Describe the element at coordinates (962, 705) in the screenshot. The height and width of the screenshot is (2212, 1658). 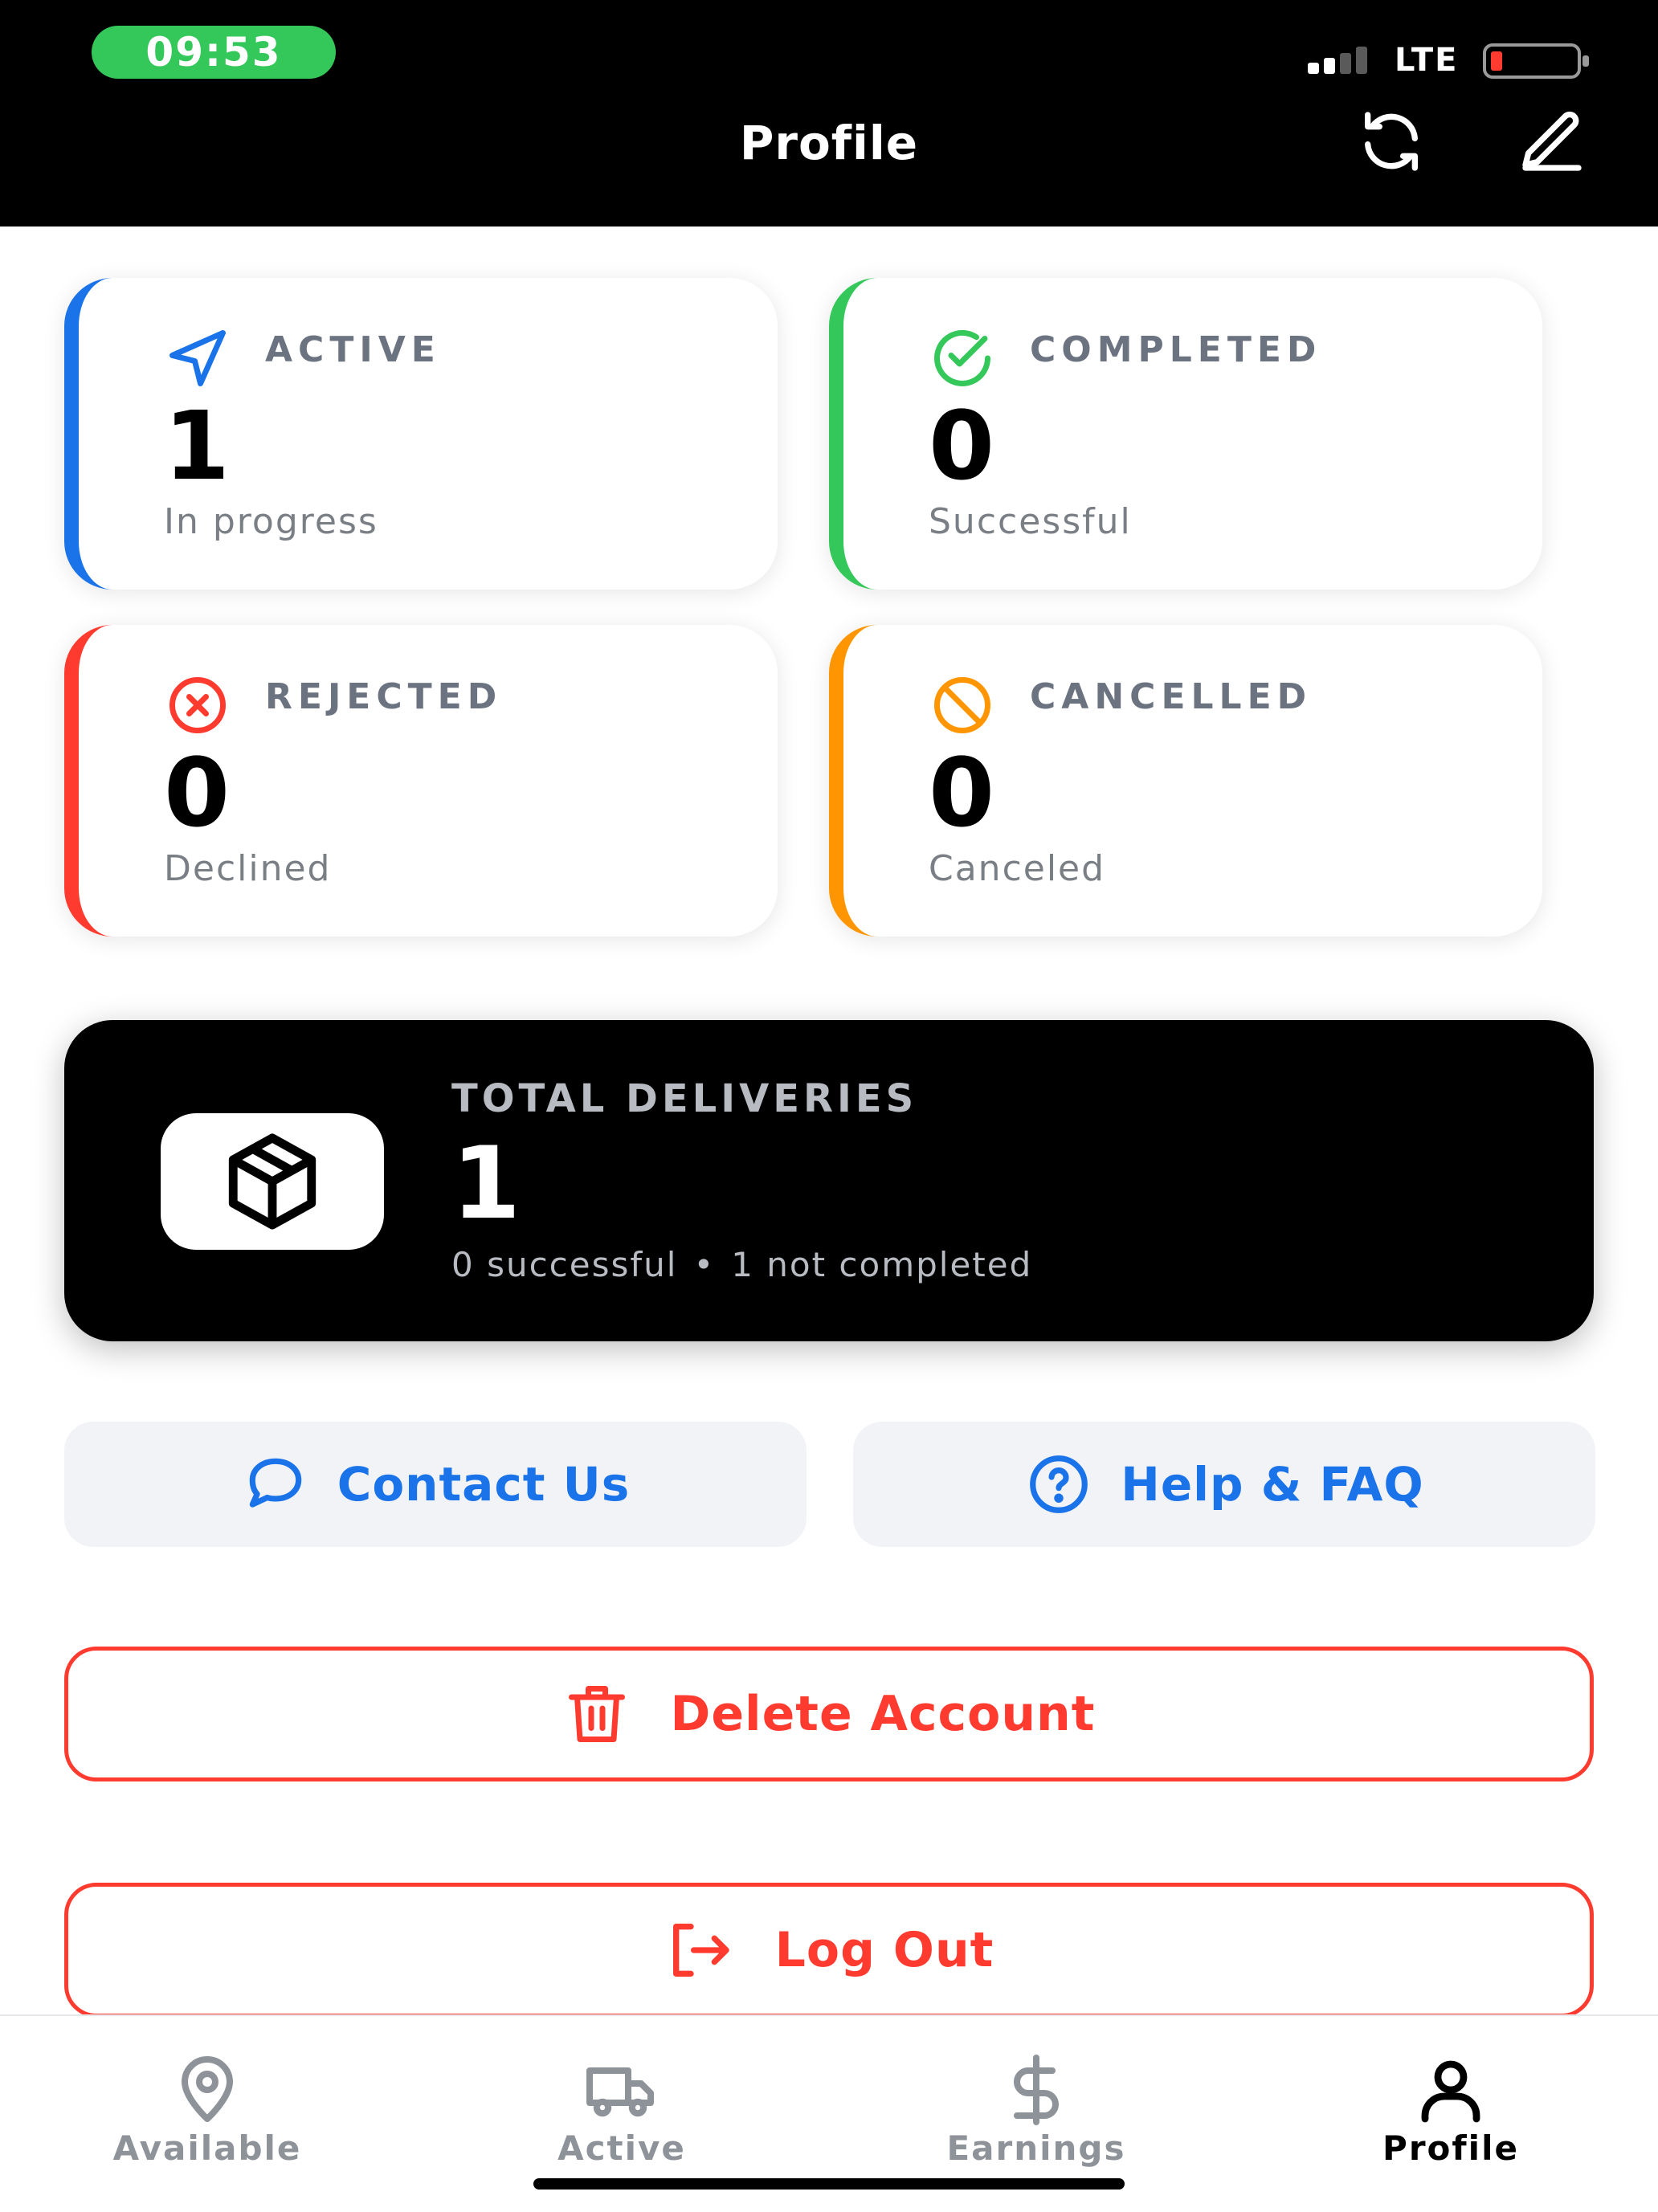
I see `ban-icon` at that location.